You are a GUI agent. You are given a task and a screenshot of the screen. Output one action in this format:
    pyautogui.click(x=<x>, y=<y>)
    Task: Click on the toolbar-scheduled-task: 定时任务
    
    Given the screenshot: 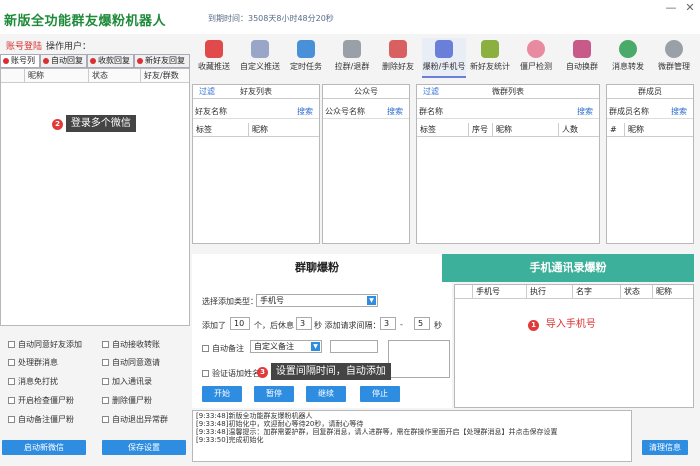 What is the action you would take?
    pyautogui.click(x=306, y=58)
    